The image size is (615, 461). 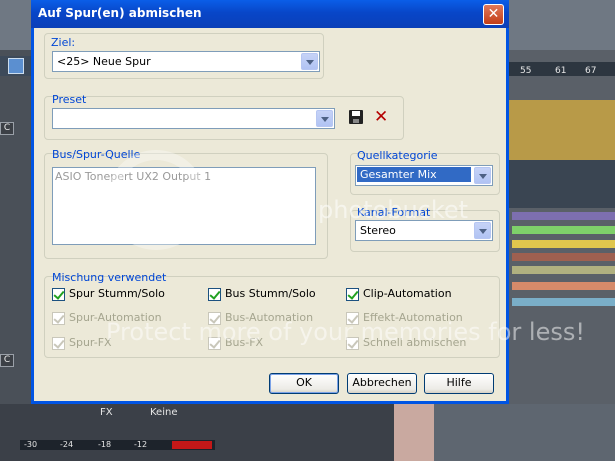 I want to click on ziel-label: Ziel:, so click(x=63, y=42).